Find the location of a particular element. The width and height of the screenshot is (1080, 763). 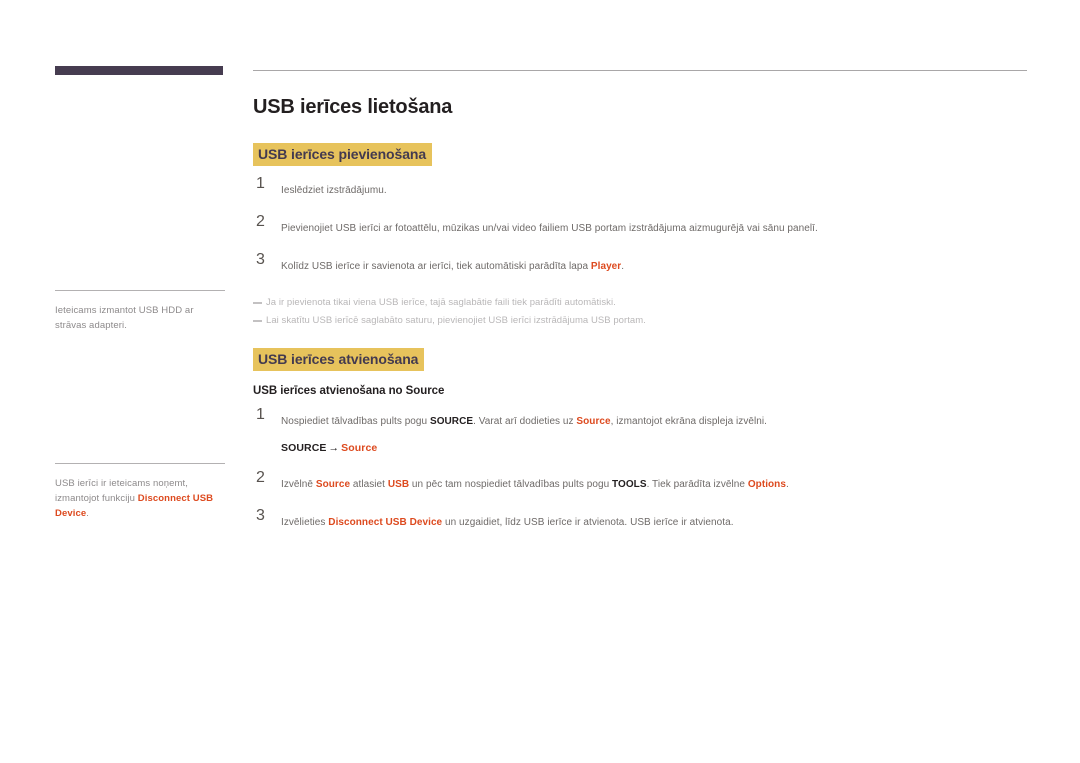

section-heading: USB ierīces atvienošana is located at coordinates (339, 359).